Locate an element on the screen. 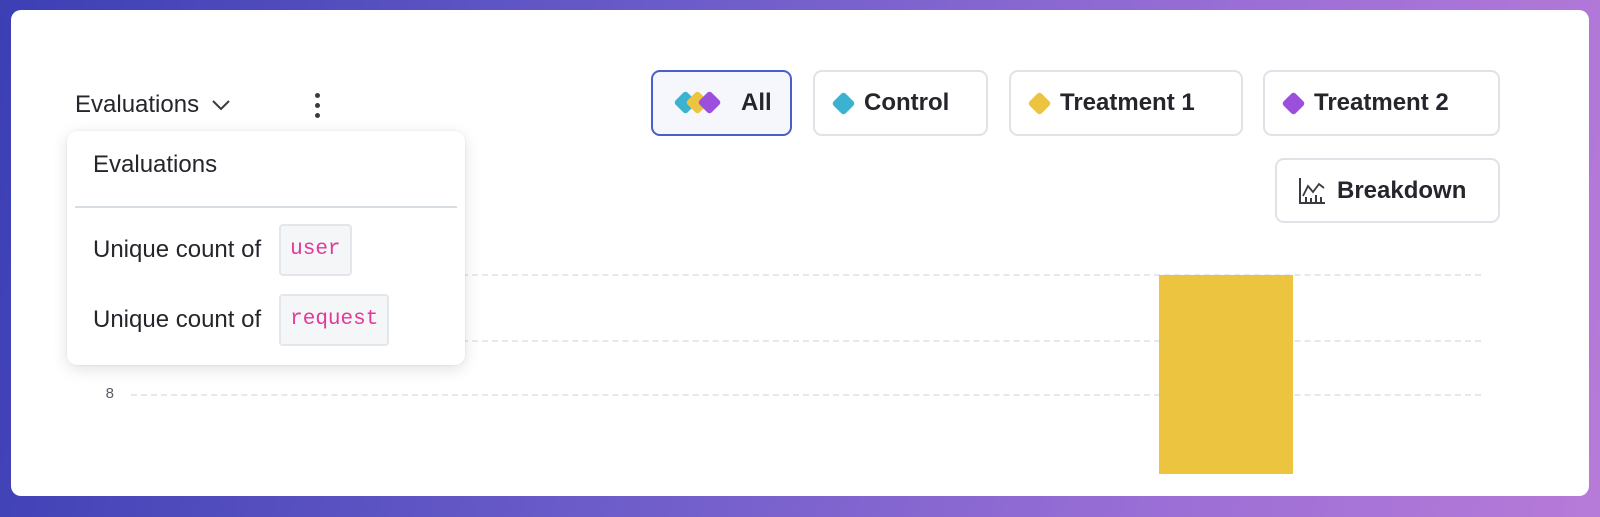  filter-treatment-1-button: Treatment 1 is located at coordinates (1126, 103).